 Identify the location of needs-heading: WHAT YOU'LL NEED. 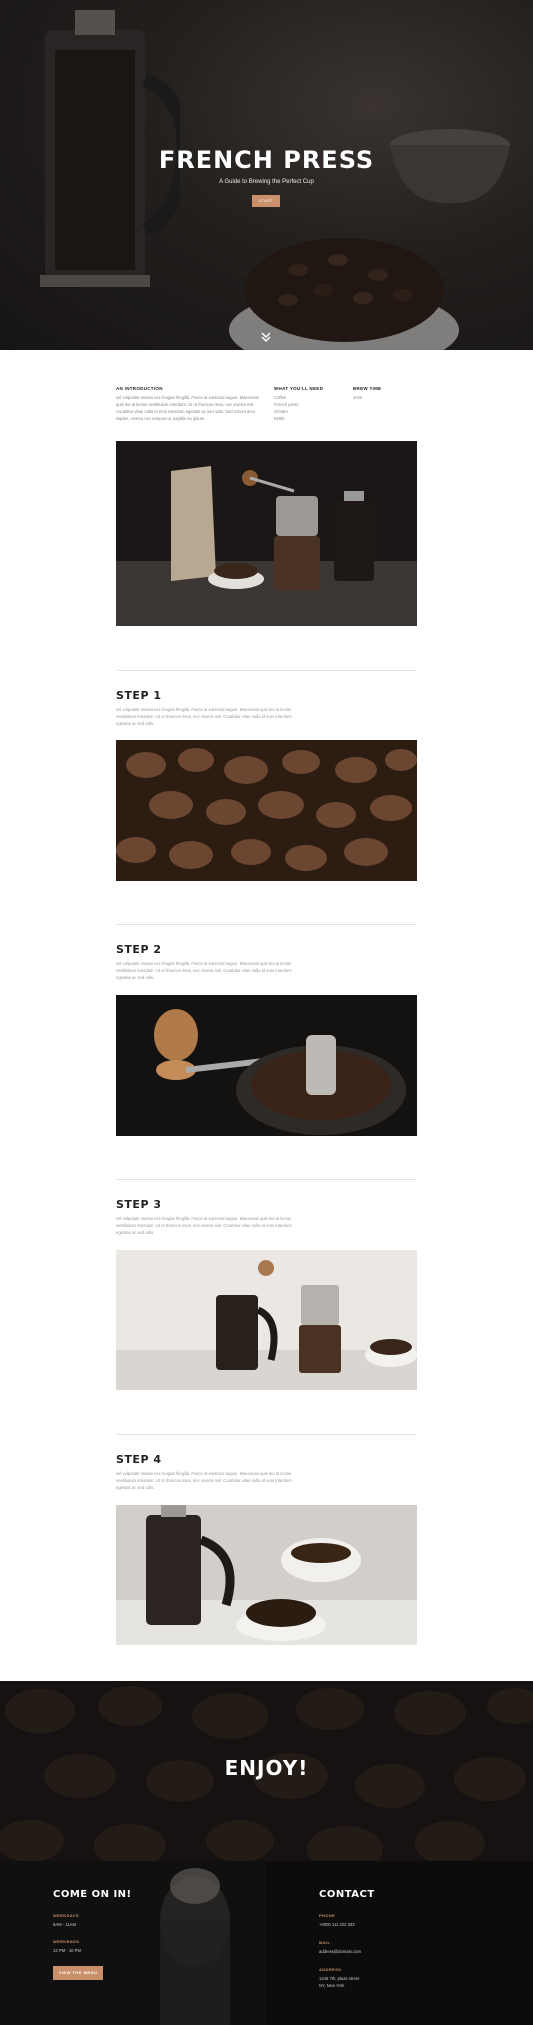
(299, 388).